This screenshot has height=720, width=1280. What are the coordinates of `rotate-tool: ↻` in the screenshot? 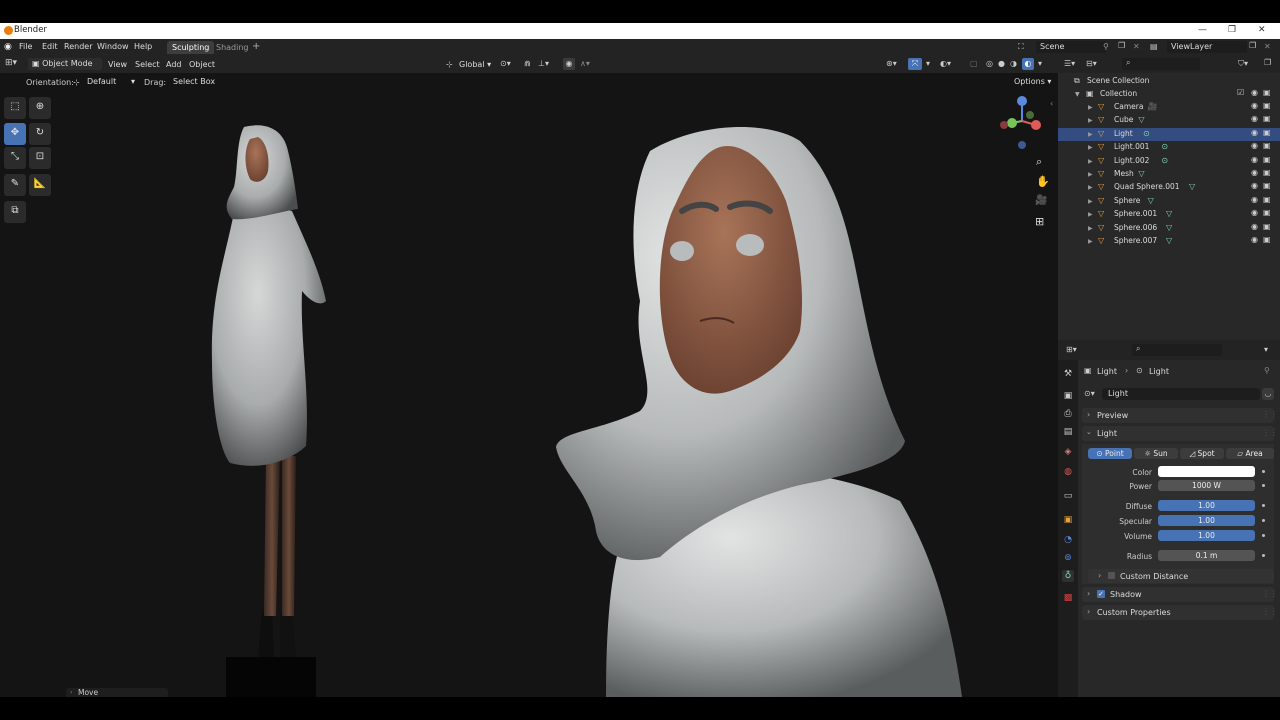 It's located at (40, 134).